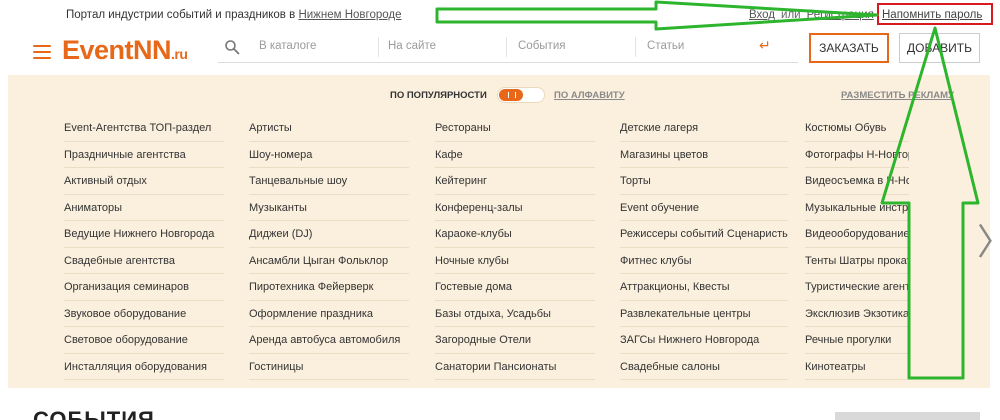  I want to click on catalog-link: Световое оборудование, so click(144, 340).